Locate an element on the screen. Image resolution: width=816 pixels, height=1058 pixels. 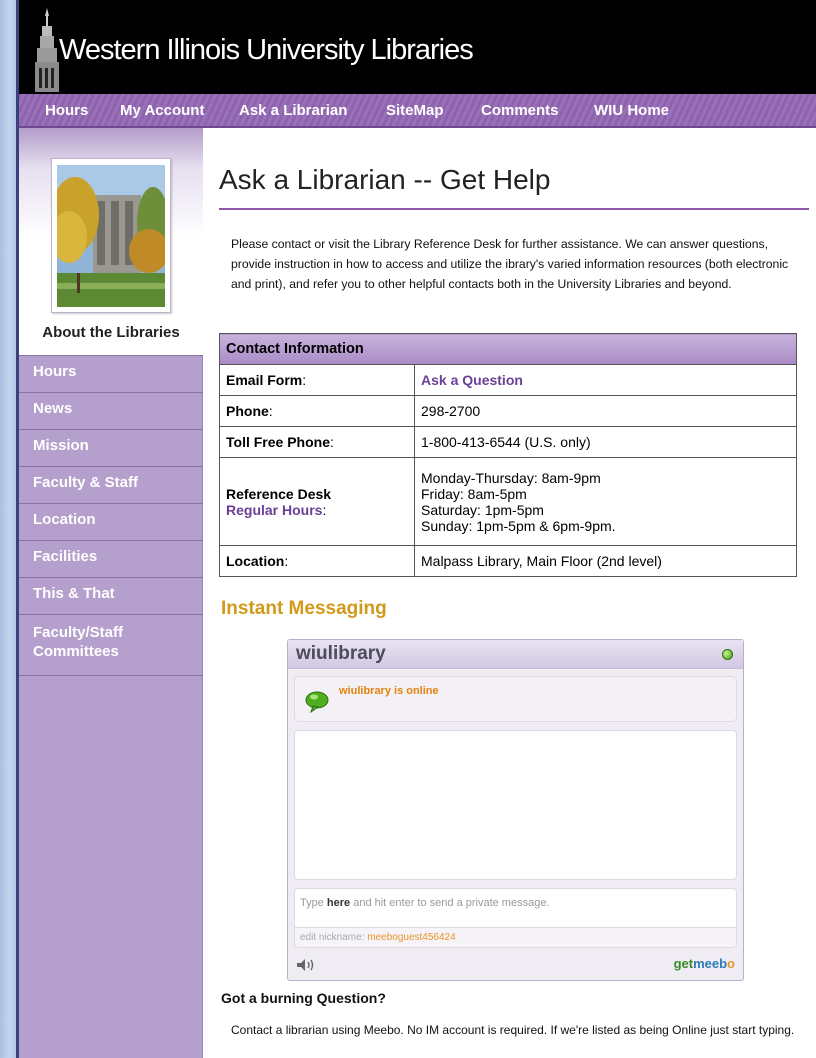
nav-comments: Comments is located at coordinates (520, 110).